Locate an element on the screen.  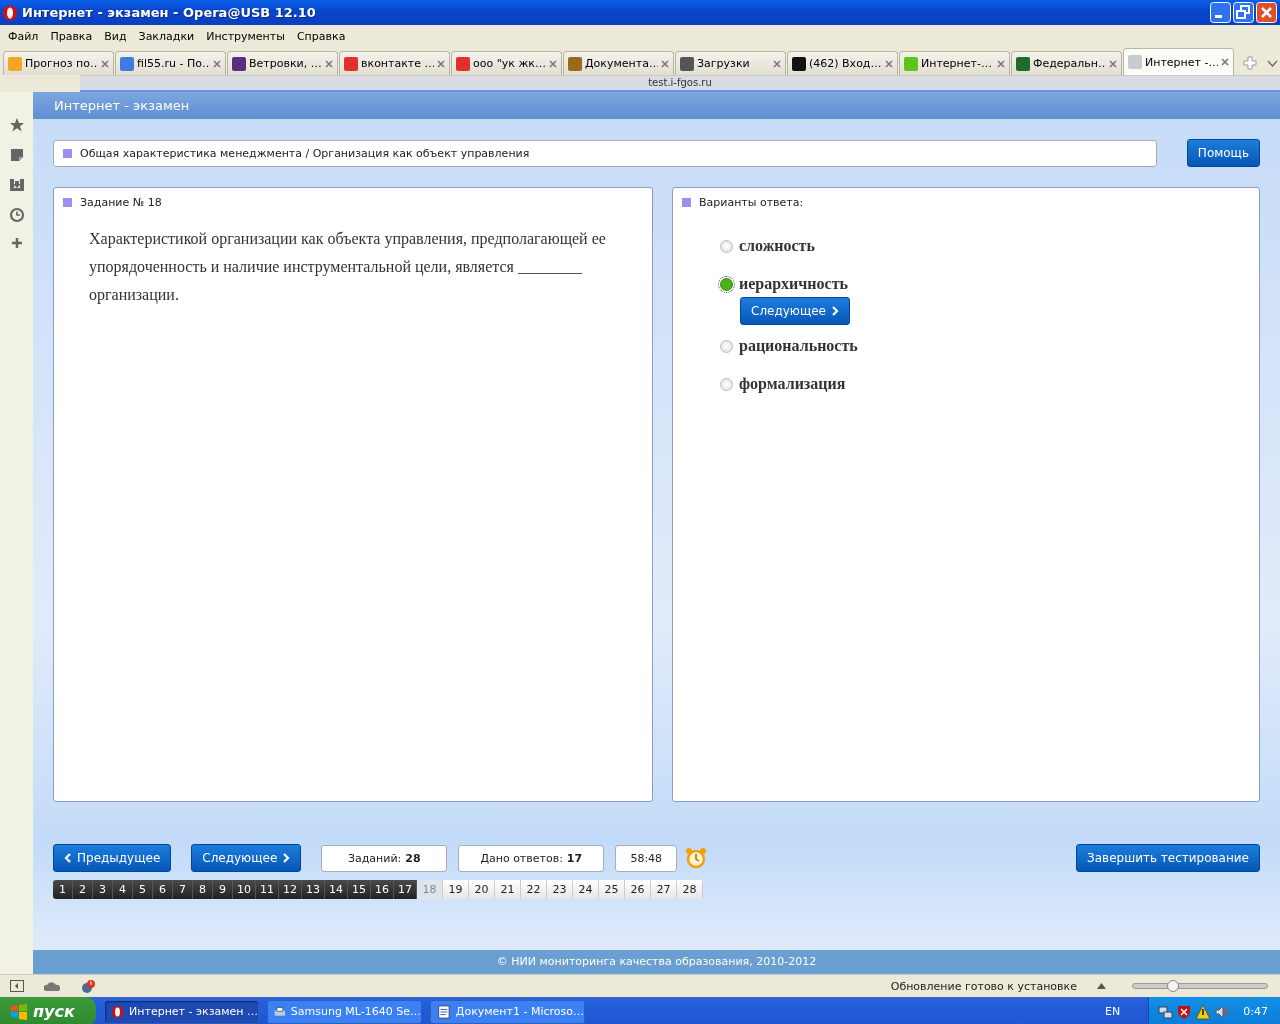
slider-thumb is located at coordinates (1172, 986).